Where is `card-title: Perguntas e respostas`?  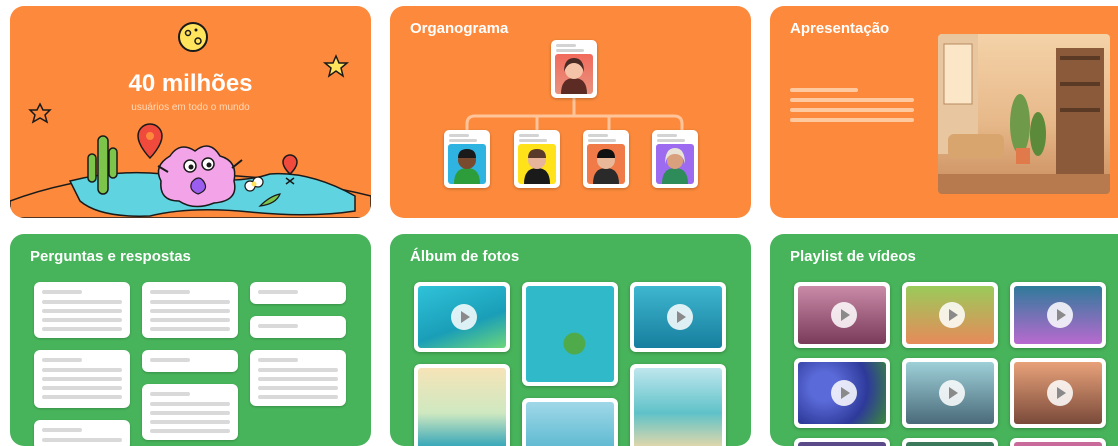 card-title: Perguntas e respostas is located at coordinates (110, 256).